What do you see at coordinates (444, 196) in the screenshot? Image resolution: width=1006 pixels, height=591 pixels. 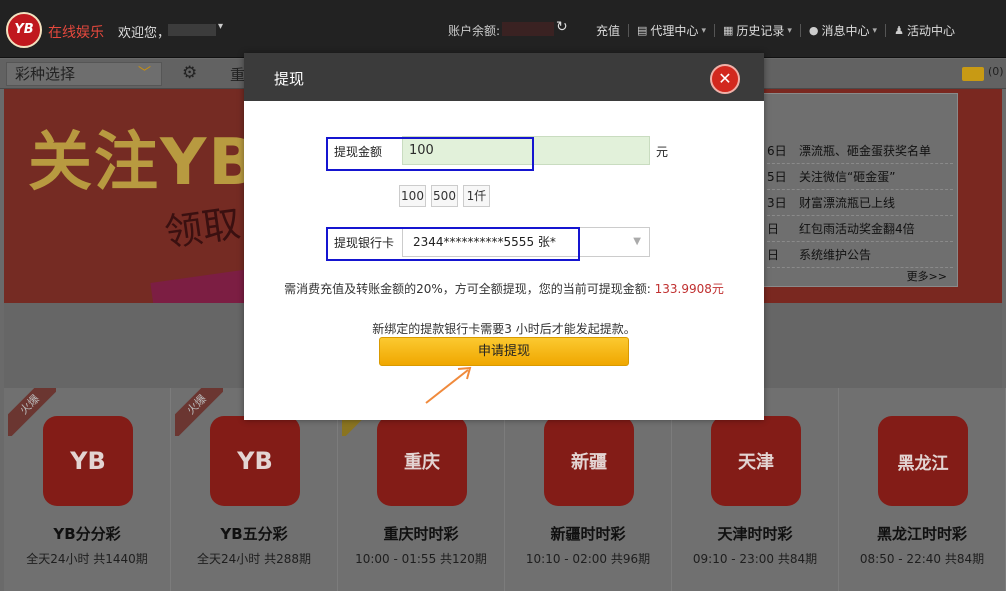 I see `quick-amount-500: 500` at bounding box center [444, 196].